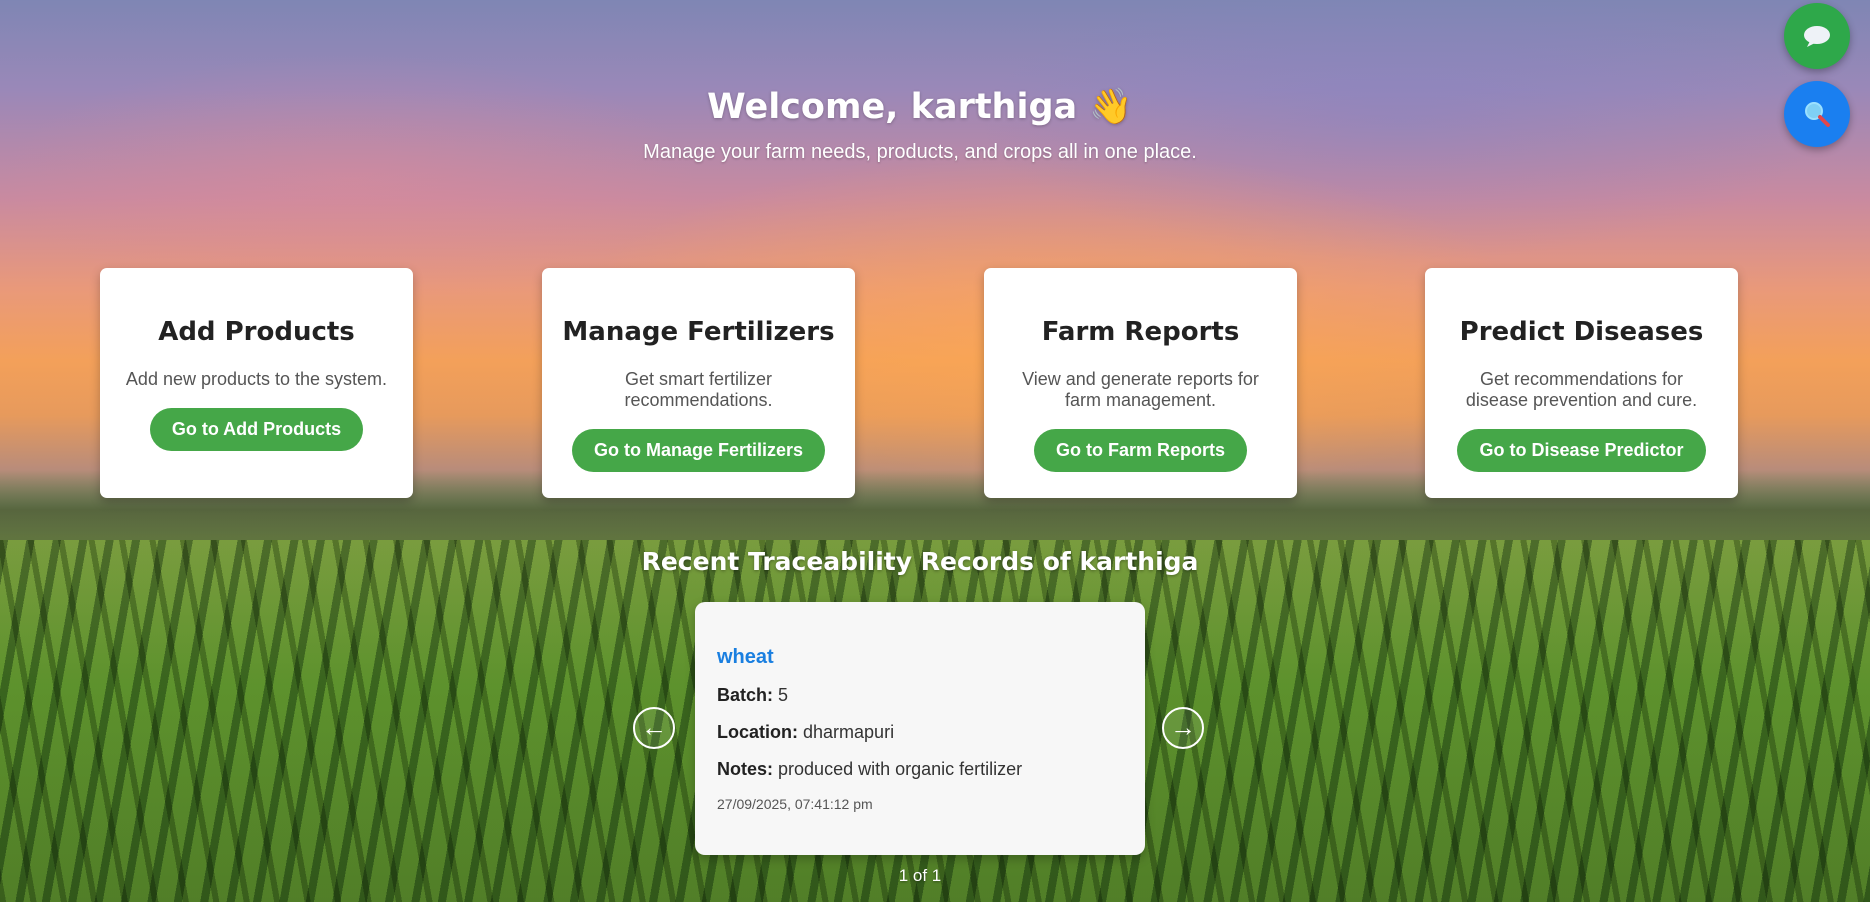 Image resolution: width=1870 pixels, height=902 pixels. What do you see at coordinates (256, 332) in the screenshot?
I see `card-title: Add Products` at bounding box center [256, 332].